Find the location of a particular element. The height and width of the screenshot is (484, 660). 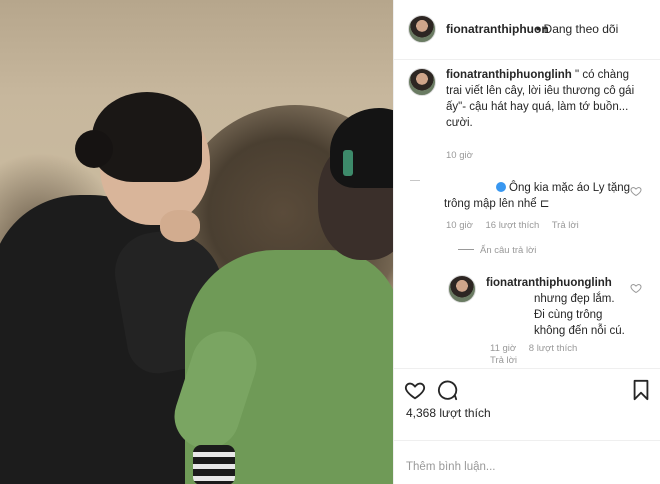

comment-likes: 8 lượt thích is located at coordinates (553, 348).